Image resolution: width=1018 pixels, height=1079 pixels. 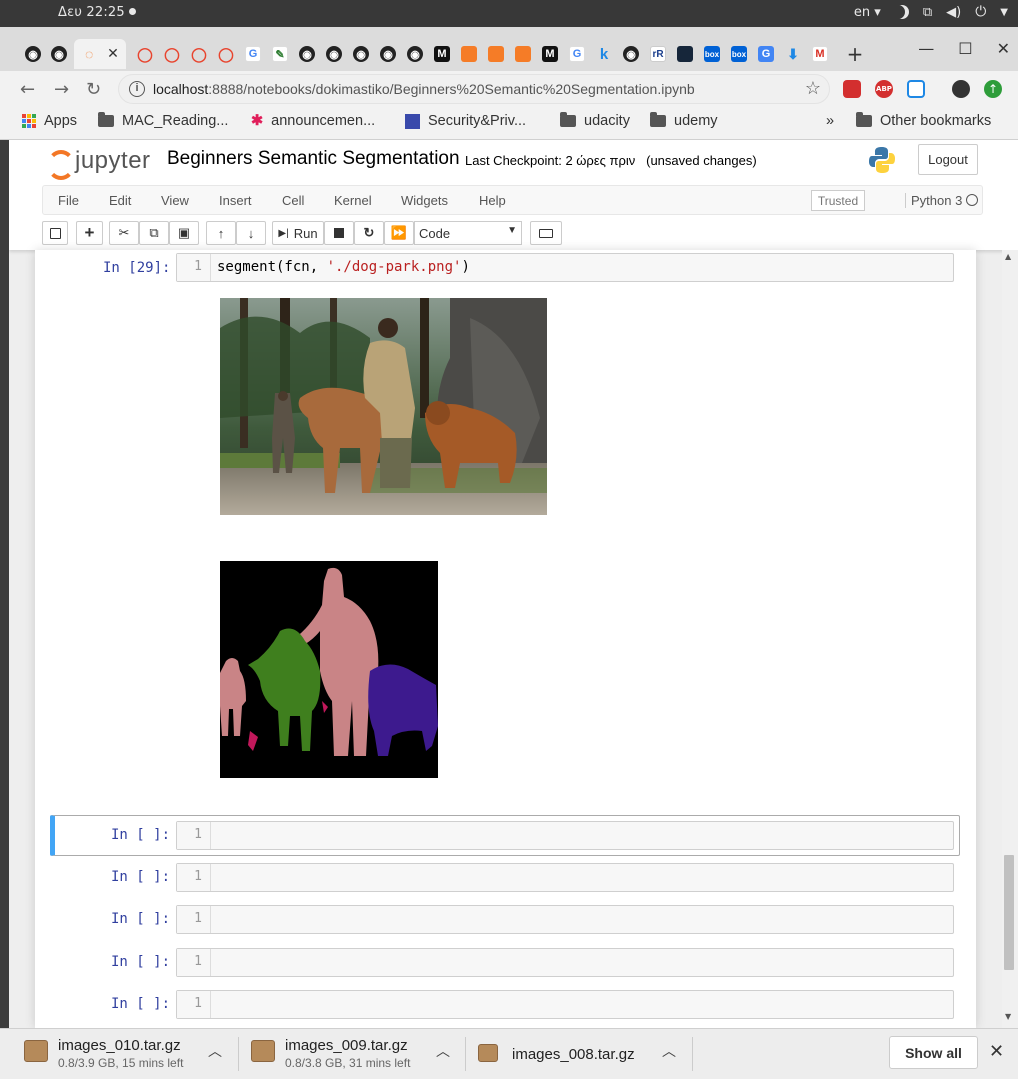 I want to click on notebook-title: Beginners Semantic Segmentation, so click(x=313, y=159).